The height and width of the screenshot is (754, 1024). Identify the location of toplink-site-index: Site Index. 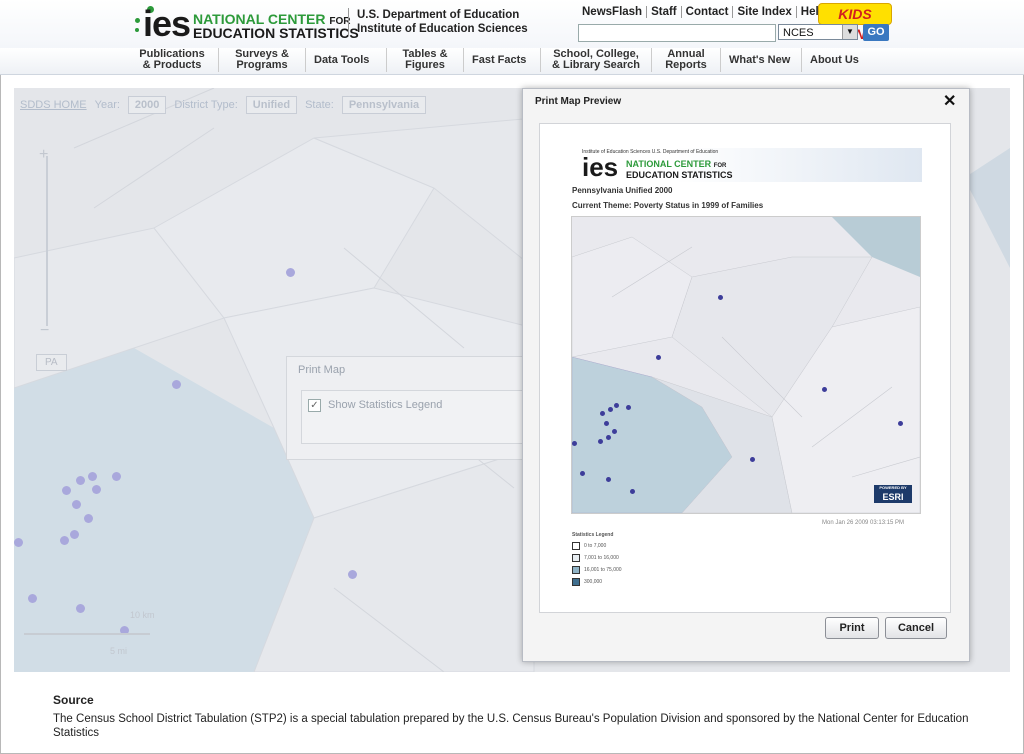
(765, 12).